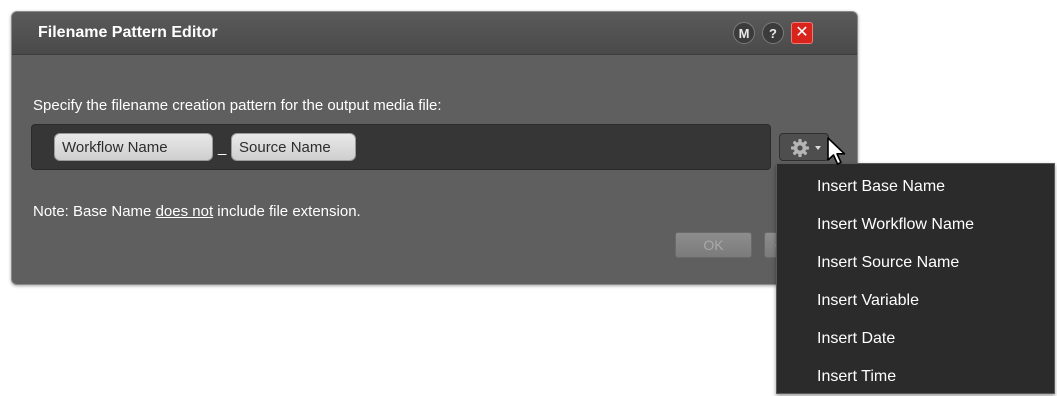 This screenshot has height=396, width=1057. Describe the element at coordinates (713, 245) in the screenshot. I see `ok-button: OK` at that location.